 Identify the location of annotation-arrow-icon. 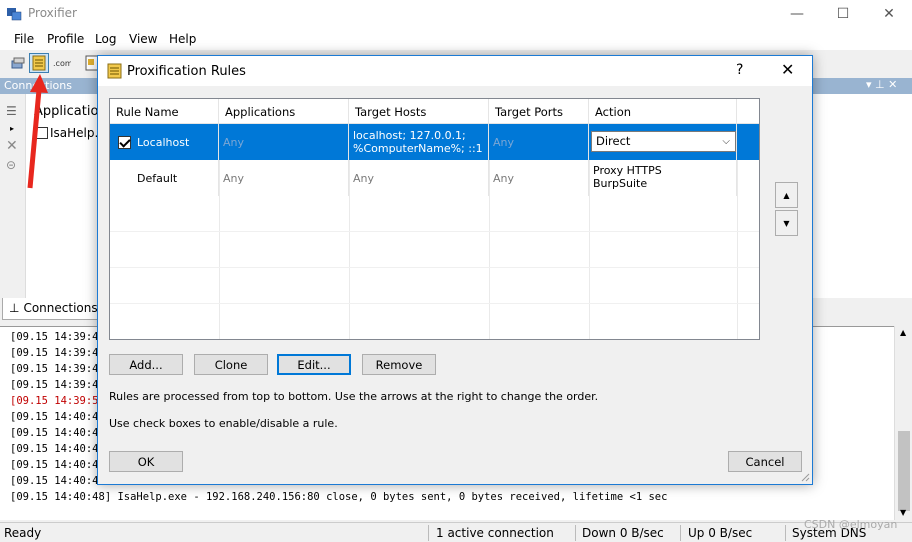
(37, 131).